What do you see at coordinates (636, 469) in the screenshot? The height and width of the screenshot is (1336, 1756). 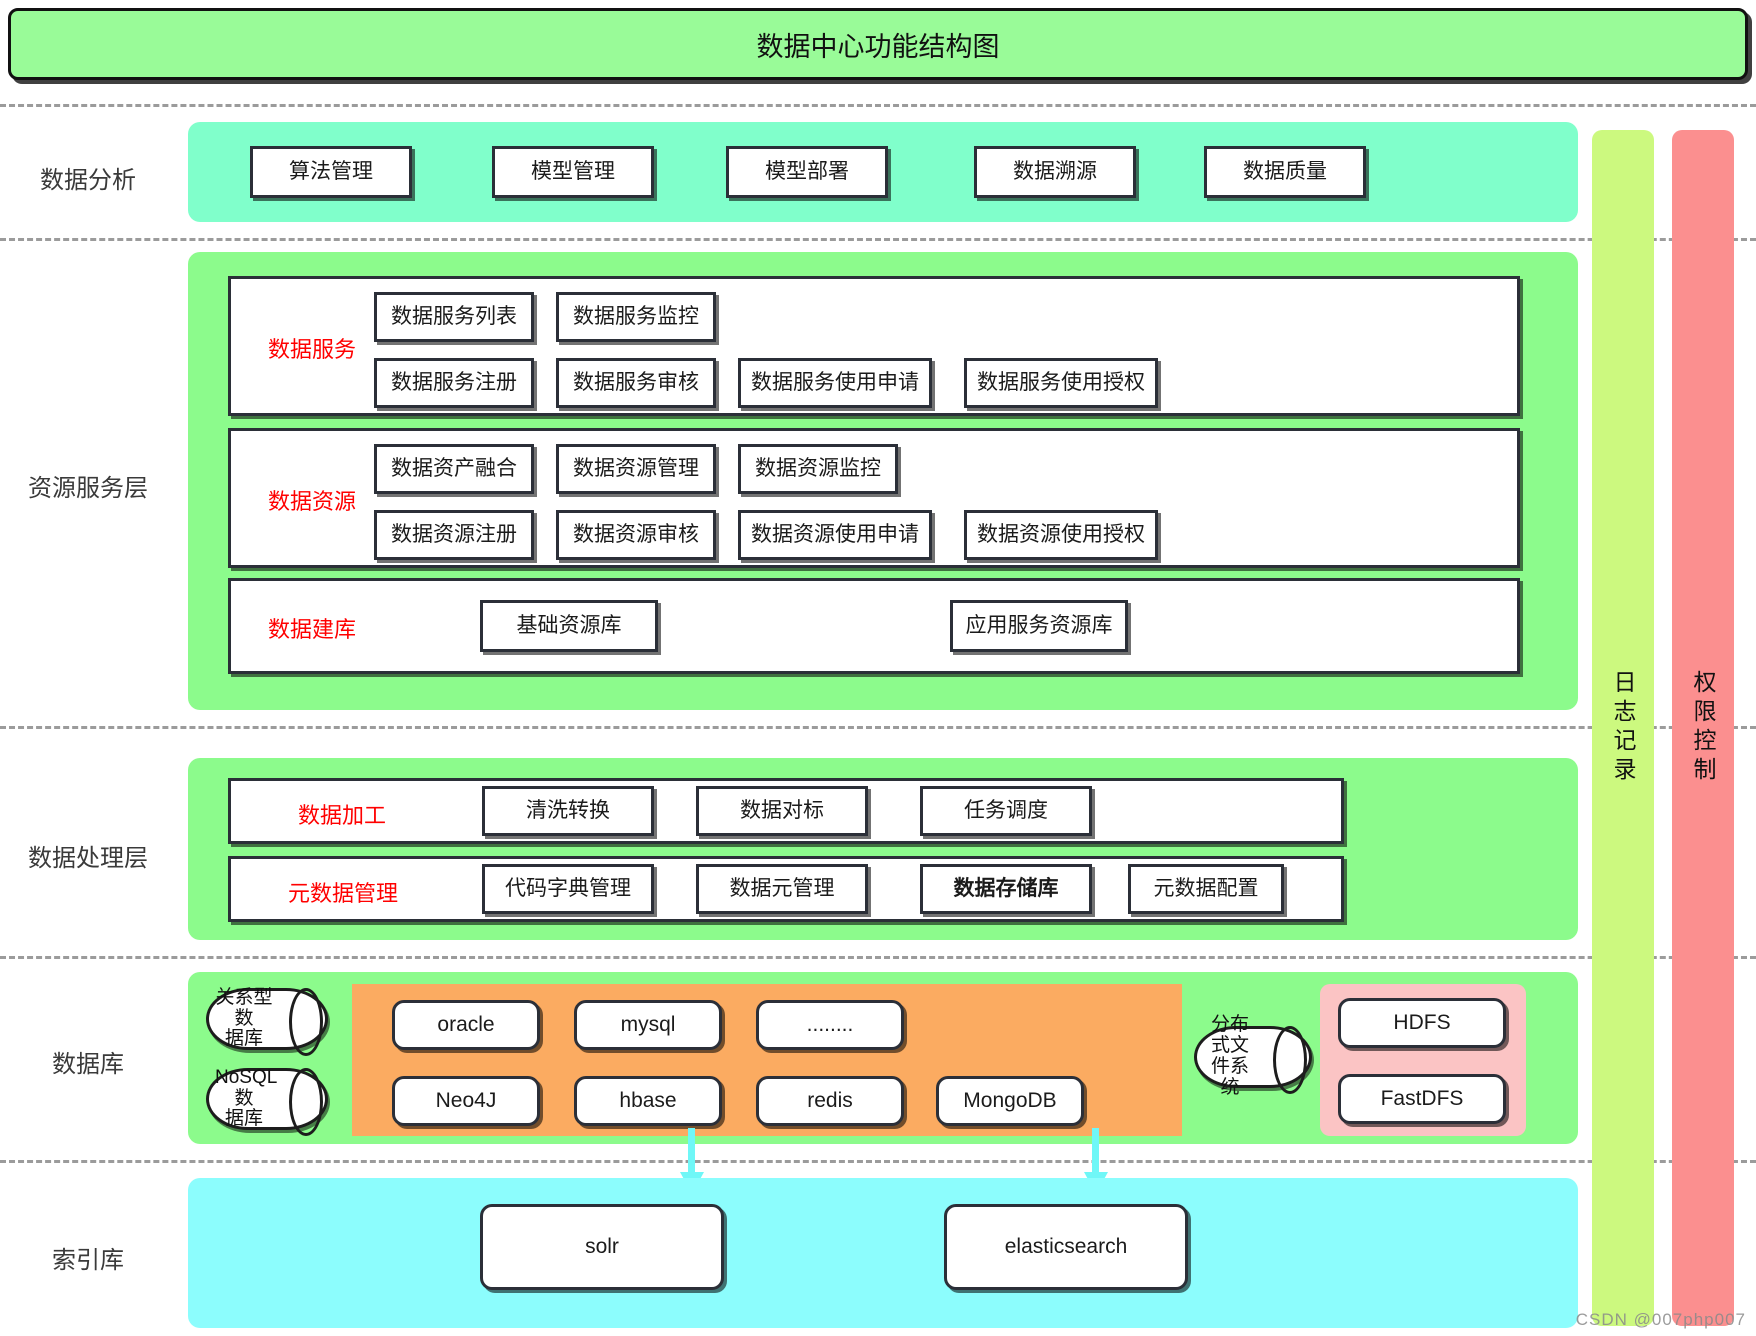 I see `node-data-resource-management: 数据资源管理` at bounding box center [636, 469].